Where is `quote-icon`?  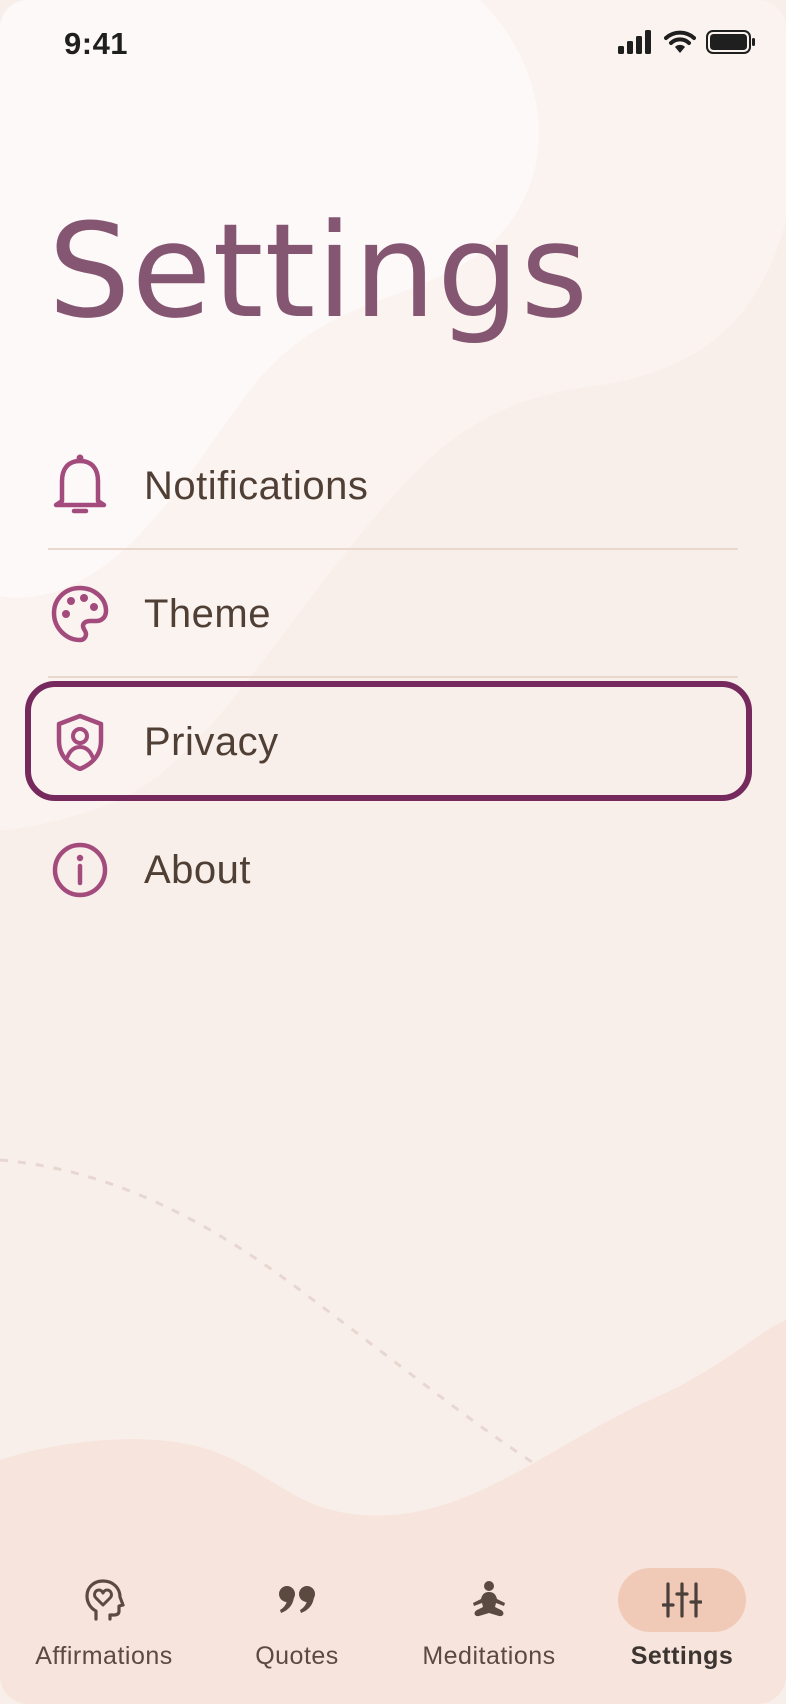 quote-icon is located at coordinates (297, 1599).